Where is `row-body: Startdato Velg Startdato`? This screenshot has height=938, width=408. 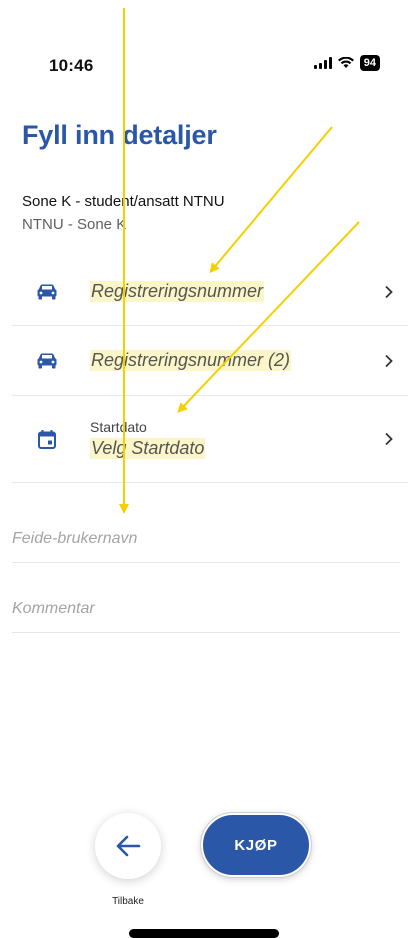
row-body: Startdato Velg Startdato is located at coordinates (148, 439).